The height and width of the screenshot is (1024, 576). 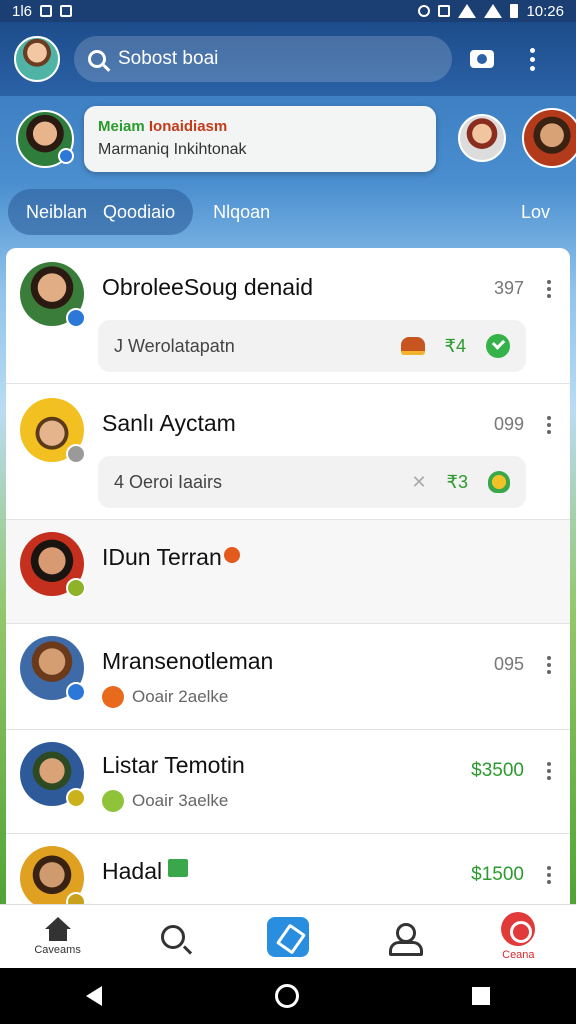 I want to click on alert-icon, so click(x=518, y=929).